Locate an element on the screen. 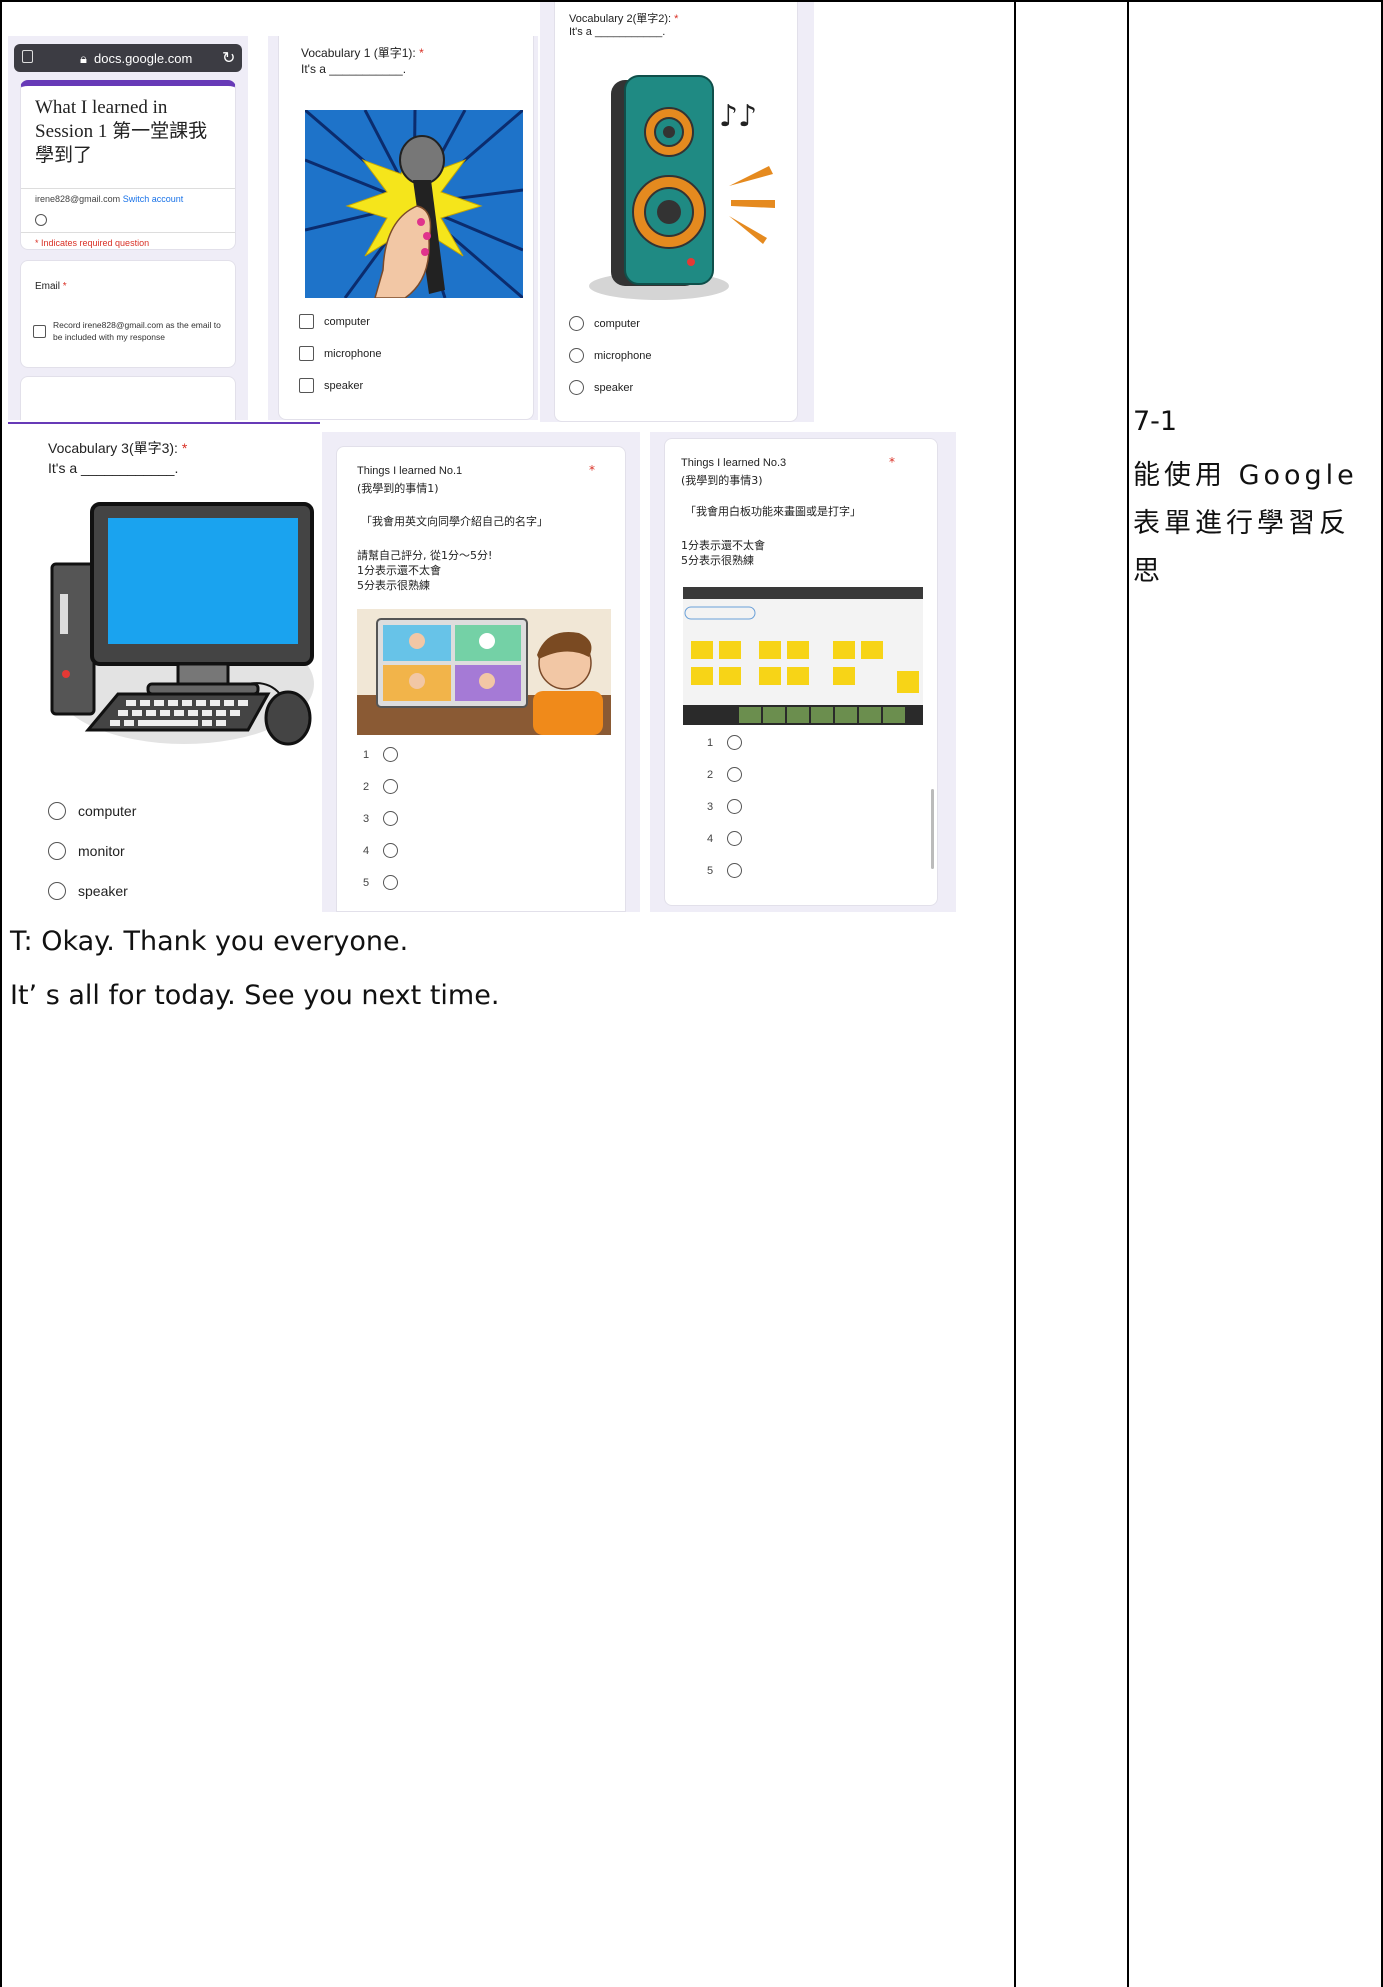  vocab2-title-row: Vocabulary 2(單字2): * is located at coordinates (624, 19).